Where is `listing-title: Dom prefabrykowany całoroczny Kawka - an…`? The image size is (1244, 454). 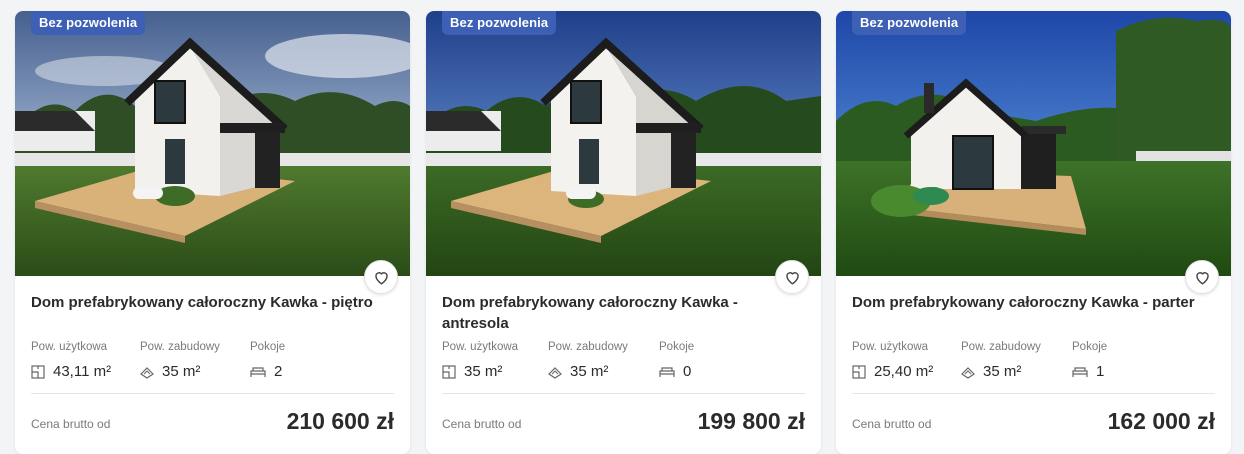
listing-title: Dom prefabrykowany całoroczny Kawka - an… is located at coordinates (623, 313).